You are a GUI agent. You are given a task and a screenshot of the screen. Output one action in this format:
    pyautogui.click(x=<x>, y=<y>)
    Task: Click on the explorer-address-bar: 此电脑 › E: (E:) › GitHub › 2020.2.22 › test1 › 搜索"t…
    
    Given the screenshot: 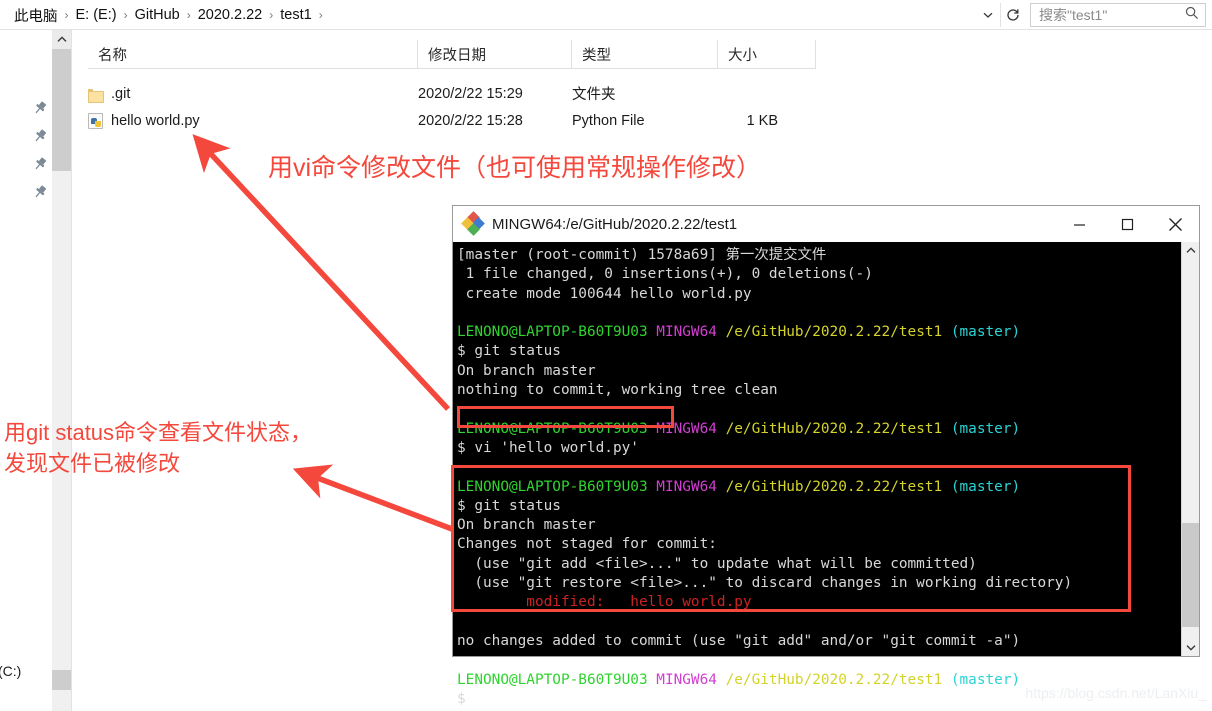 What is the action you would take?
    pyautogui.click(x=606, y=15)
    